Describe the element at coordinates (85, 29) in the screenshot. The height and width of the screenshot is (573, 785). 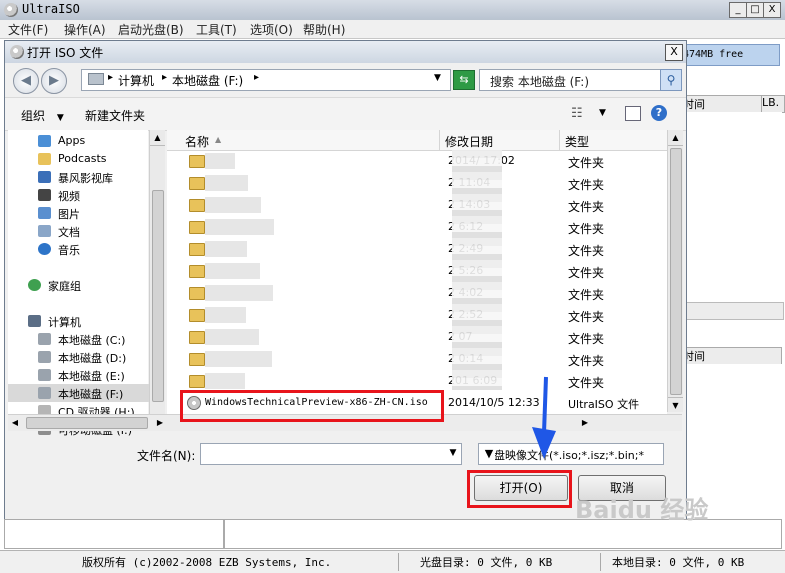
I see `menu-action: 操作(A)` at that location.